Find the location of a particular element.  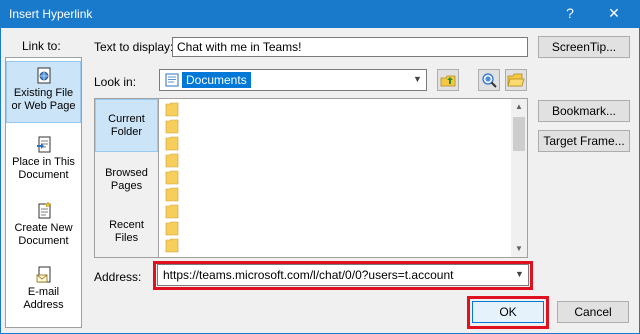

current-folder-line1: Current is located at coordinates (126, 119).